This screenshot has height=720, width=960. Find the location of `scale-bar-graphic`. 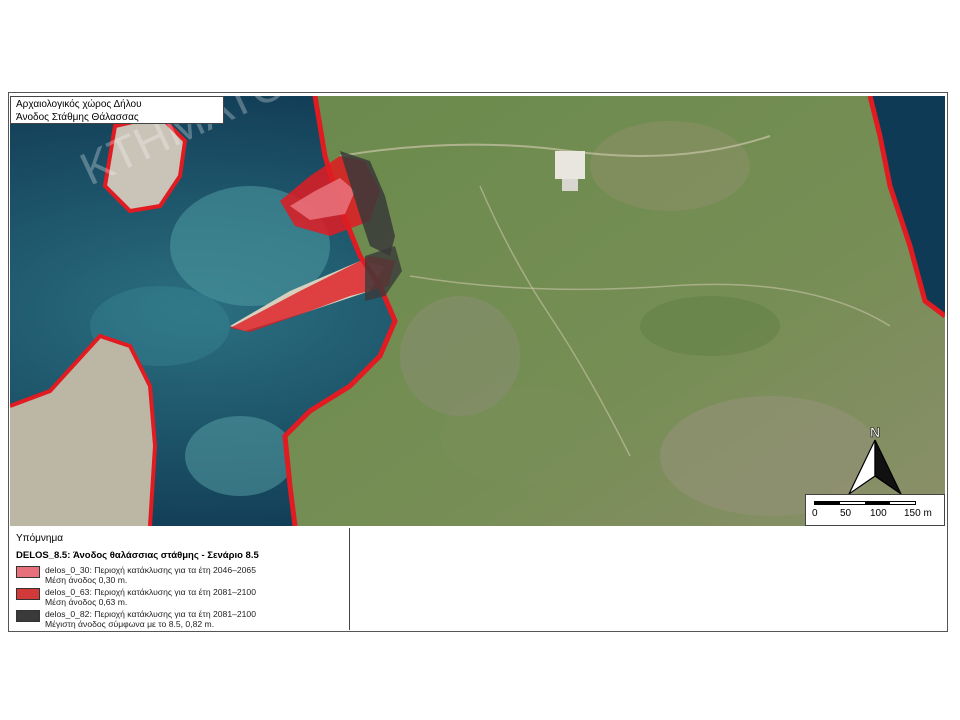

scale-bar-graphic is located at coordinates (865, 503).